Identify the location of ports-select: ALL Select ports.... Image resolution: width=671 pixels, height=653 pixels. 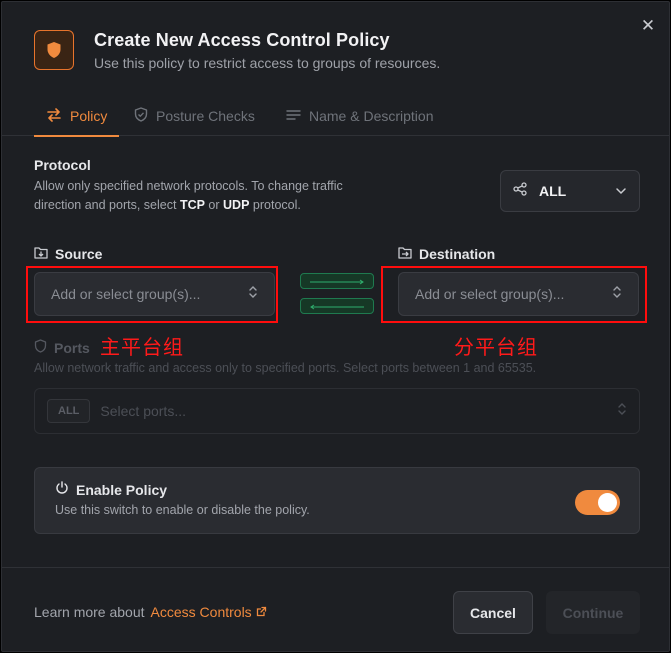
(337, 411).